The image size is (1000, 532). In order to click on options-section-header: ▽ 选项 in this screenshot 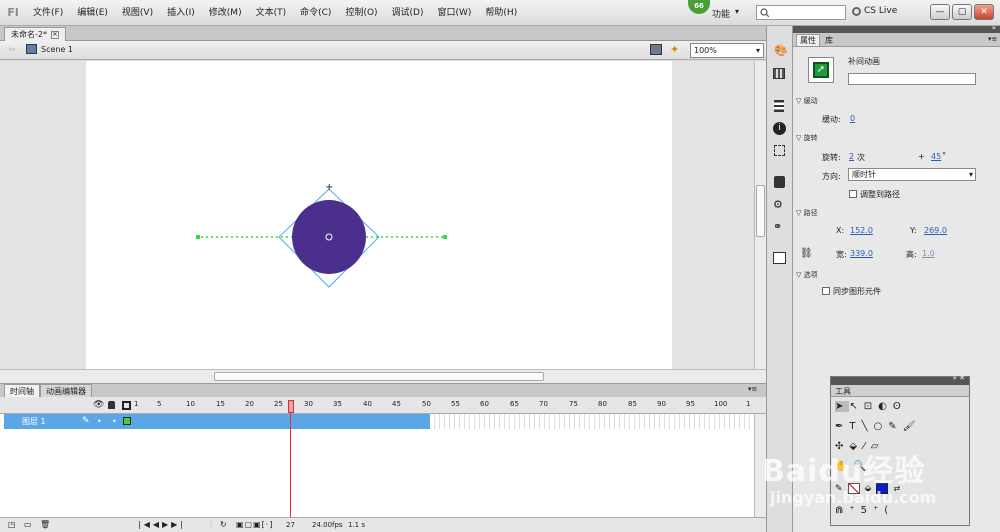, I will do `click(897, 276)`.